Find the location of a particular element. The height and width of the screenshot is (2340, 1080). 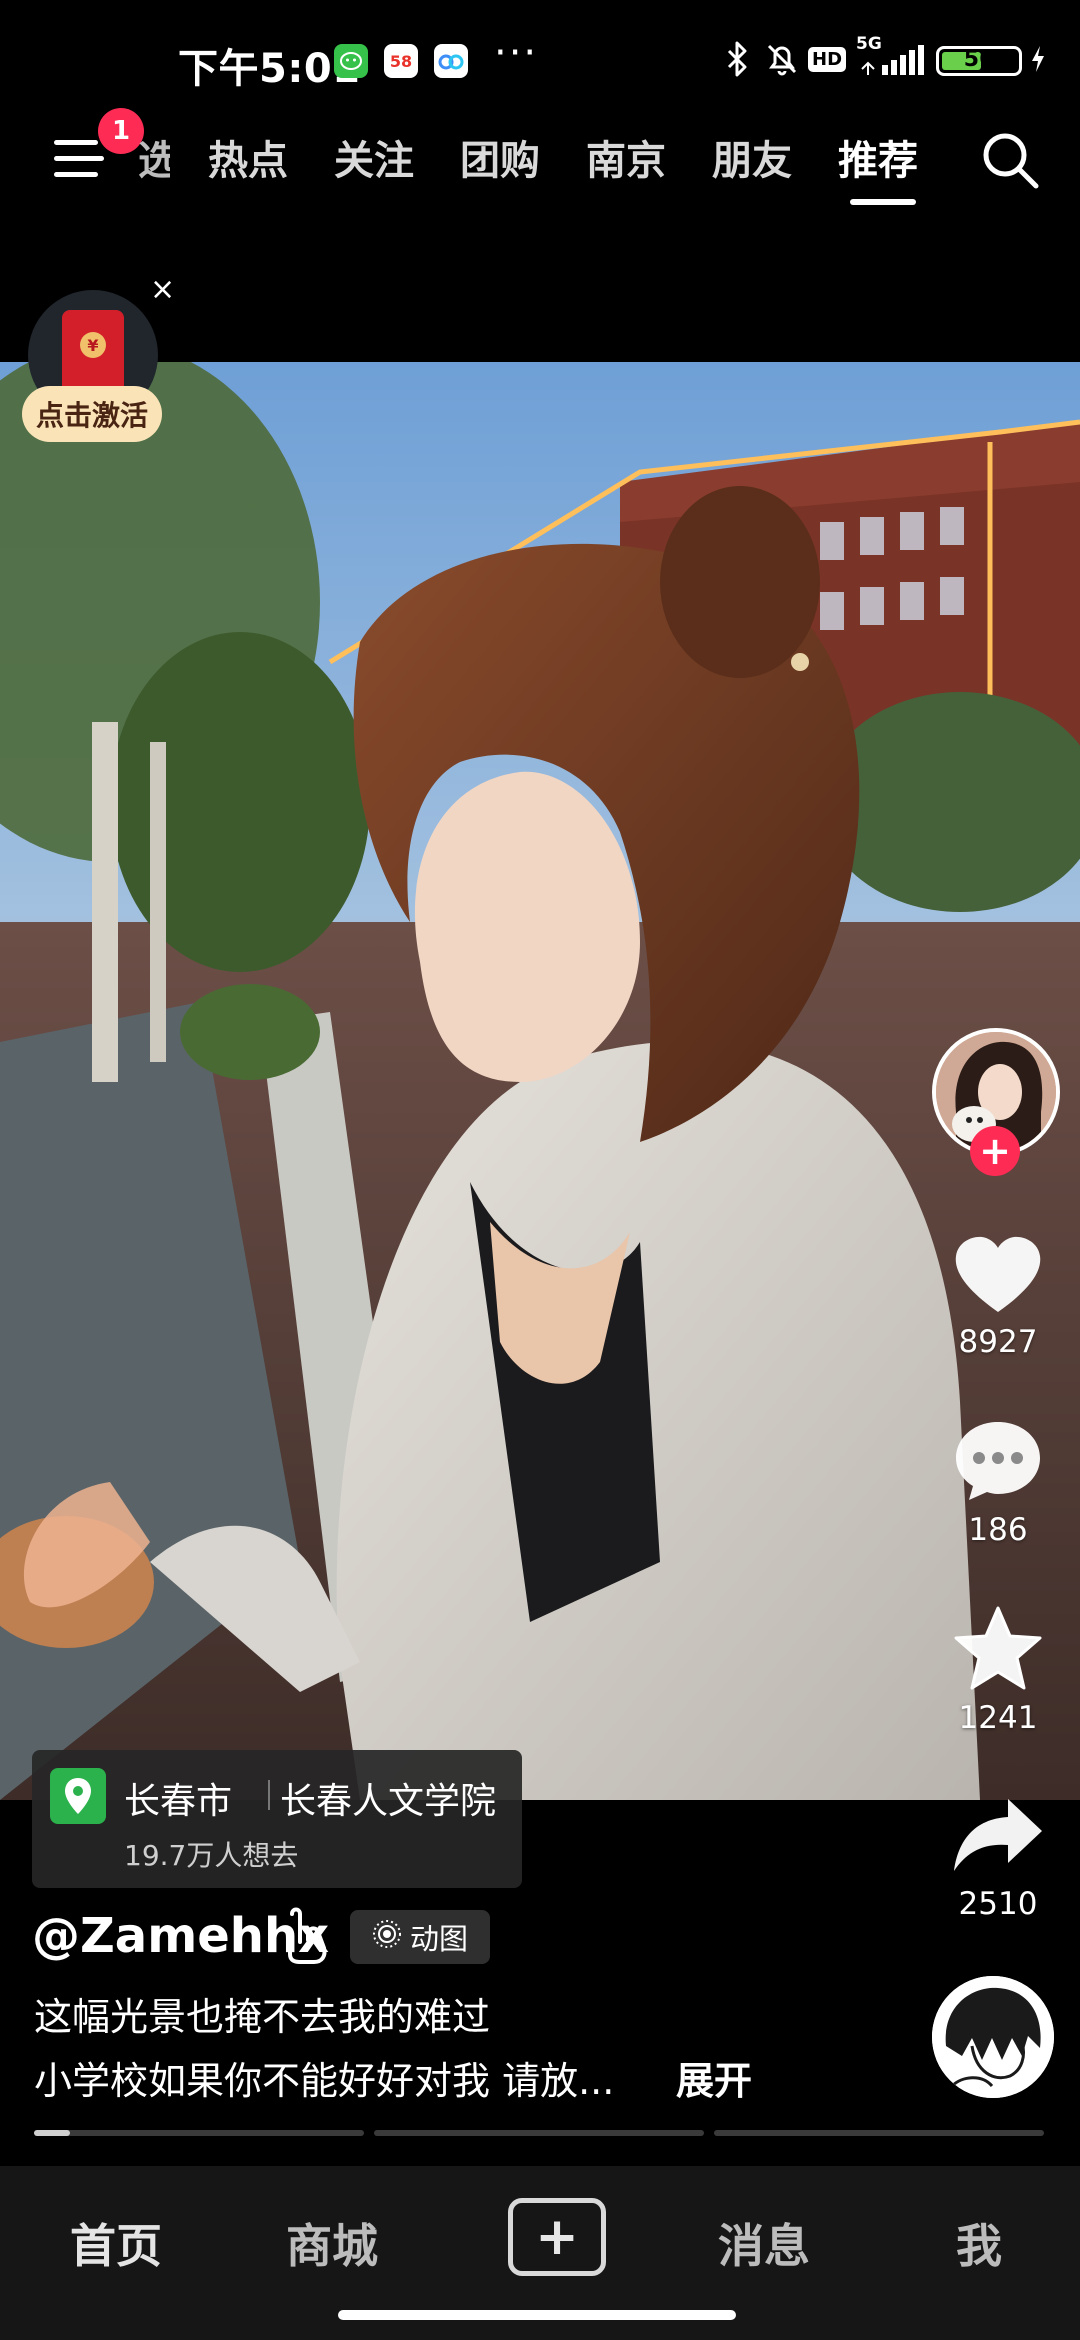

charging-icon is located at coordinates (1038, 59).